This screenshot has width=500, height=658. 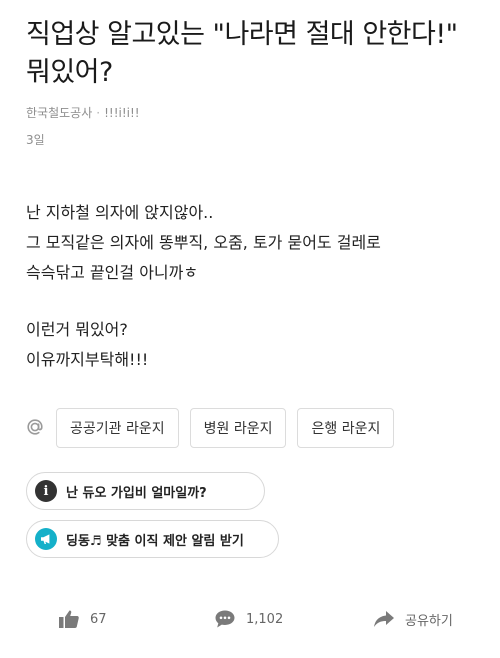 What do you see at coordinates (98, 619) in the screenshot?
I see `like-count: 67` at bounding box center [98, 619].